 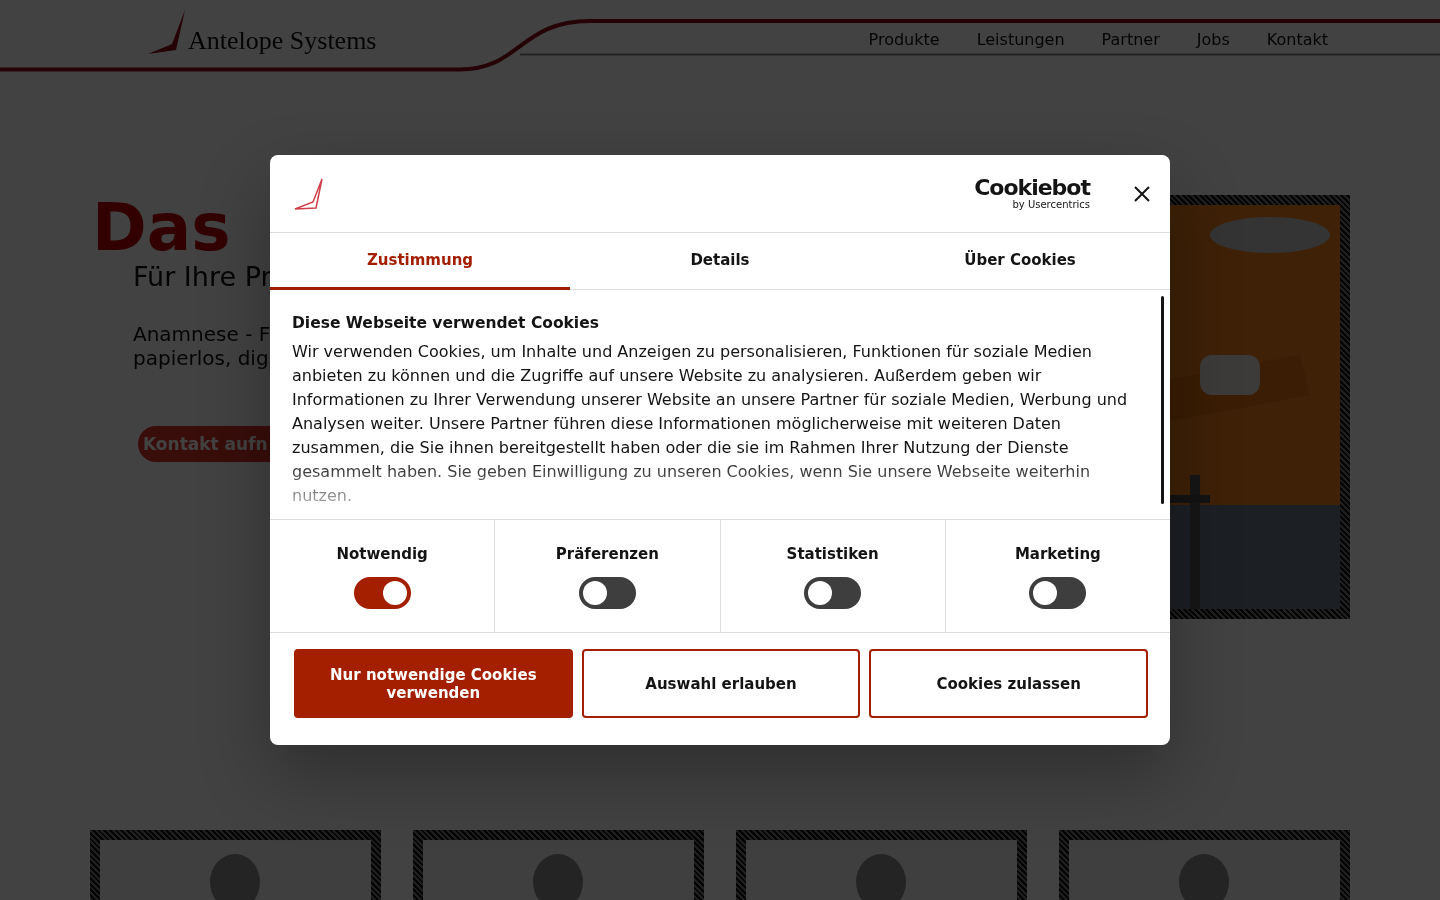 I want to click on dialog-text: Wir verwenden Cookies, um Inhalte und Anzeigen zu personalisieren, Funktionen für soziale Medien anbieten zu können und die Zugriffe auf unsere Website zu analysieren. Außerdem geben wir Informationen zu Ihrer Verwendung unserer Website an unsere Partner für soziale Medien, Werbung und Analysen weiter. Unsere Partner führen diese Informationen möglicherweise mit weiteren Daten zusammen, die Sie ihnen bereitgestellt haben oder die sie im Rahmen Ihrer Nutzung der Dienste gesammelt haben. Sie geben Einwilligung zu unseren Cookies, wenn Sie unsere Webseite weiterhin nutzen., so click(x=710, y=424).